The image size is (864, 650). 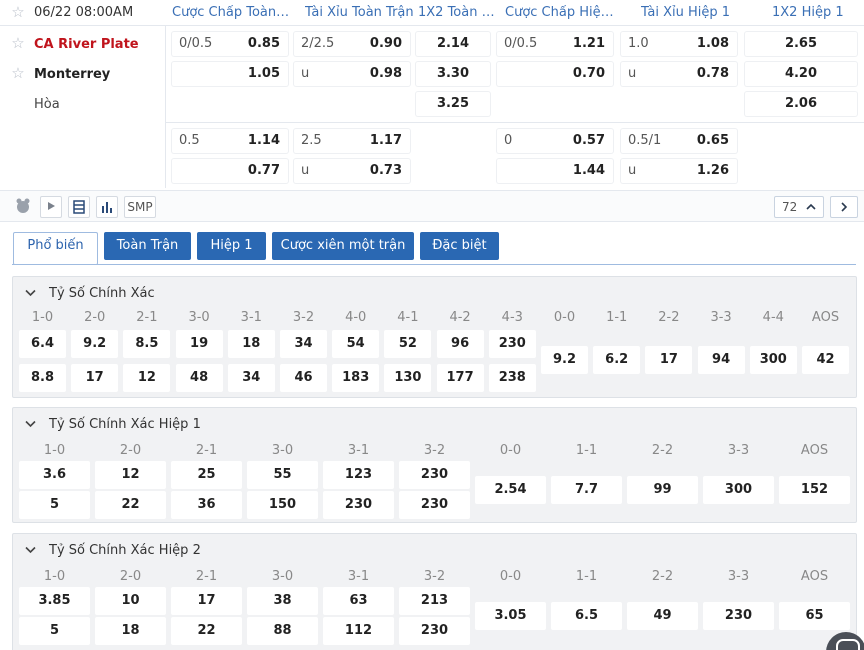 I want to click on tab-first-half: Hiệp 1, so click(x=231, y=246).